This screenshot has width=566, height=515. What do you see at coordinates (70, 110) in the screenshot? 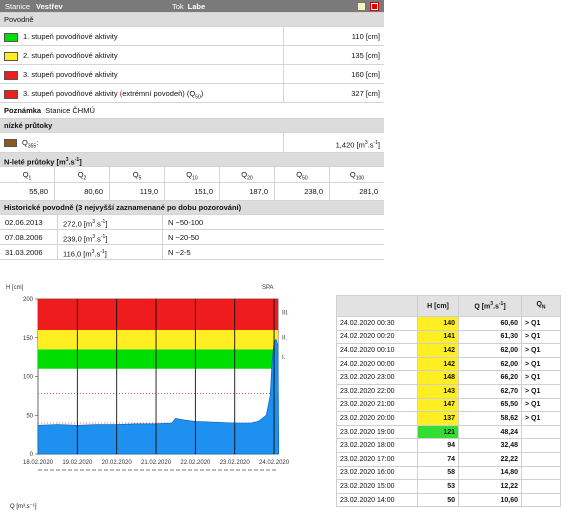
I see `note-text: Stanice ČHMÚ` at bounding box center [70, 110].